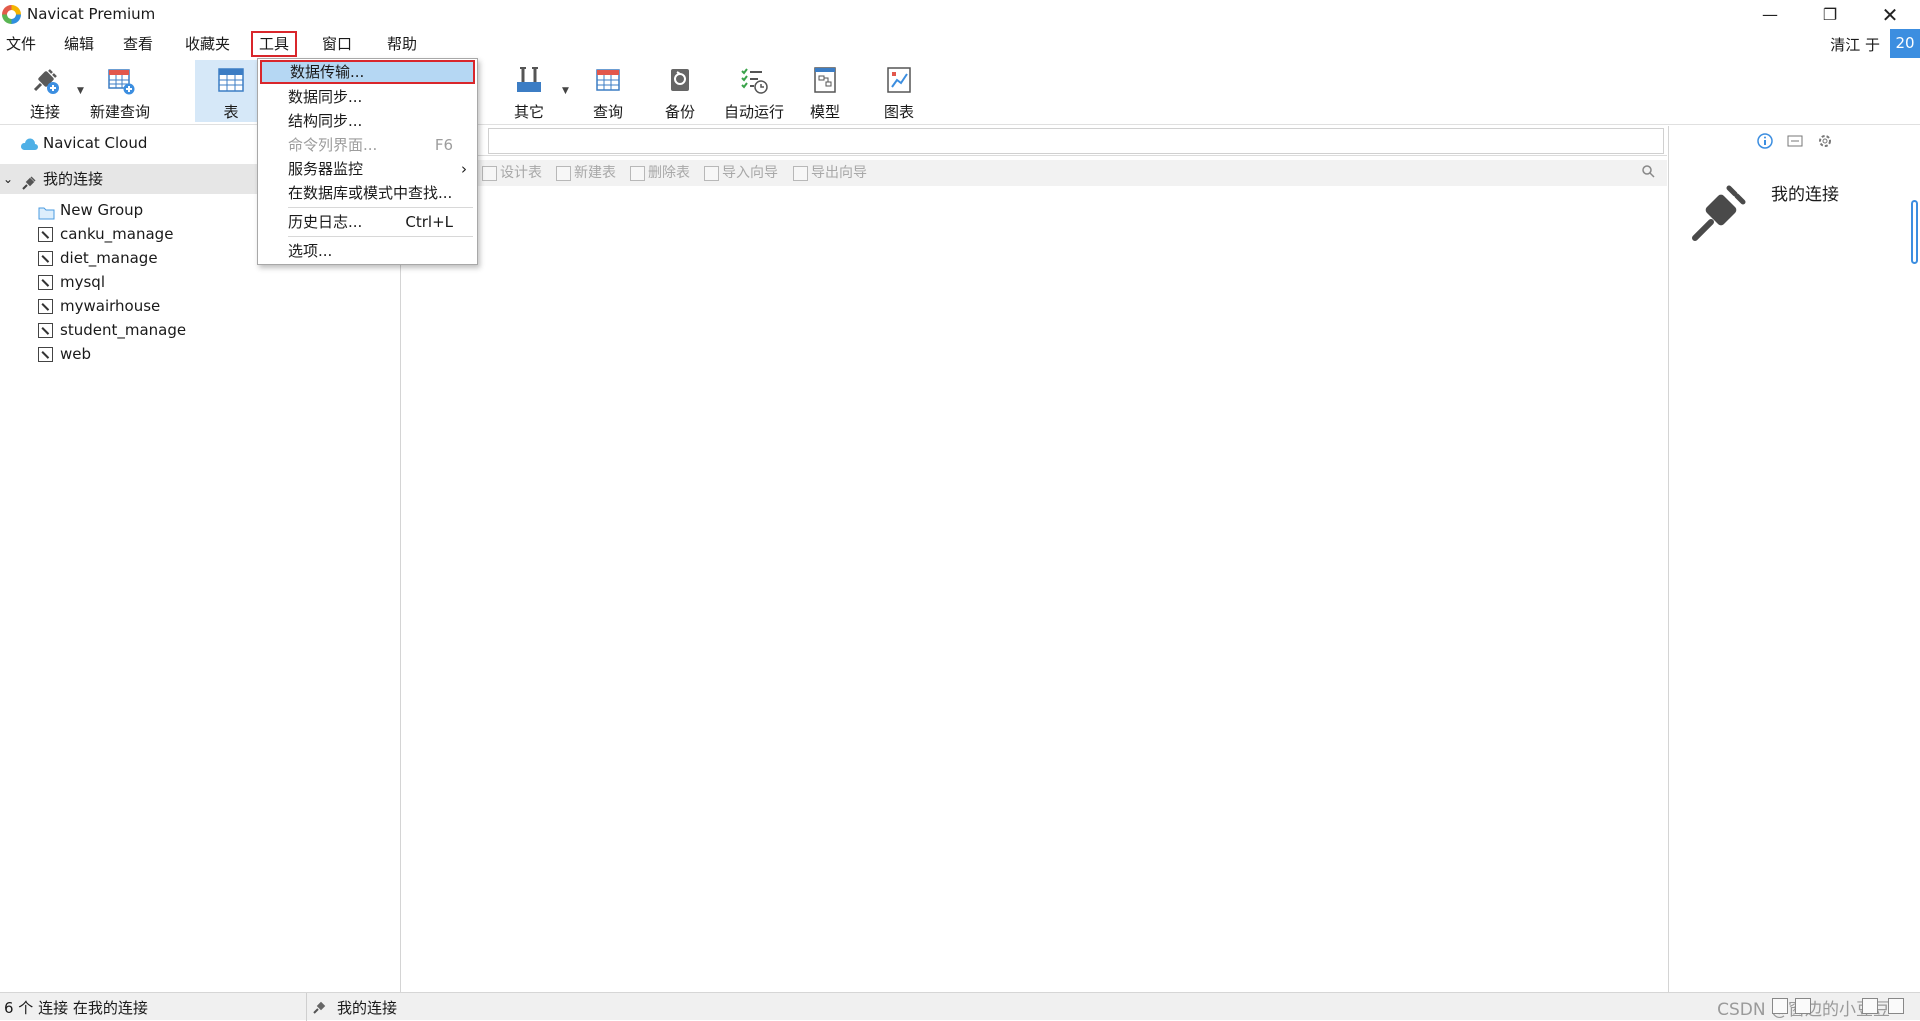  I want to click on menu-tools: 工具, so click(274, 44).